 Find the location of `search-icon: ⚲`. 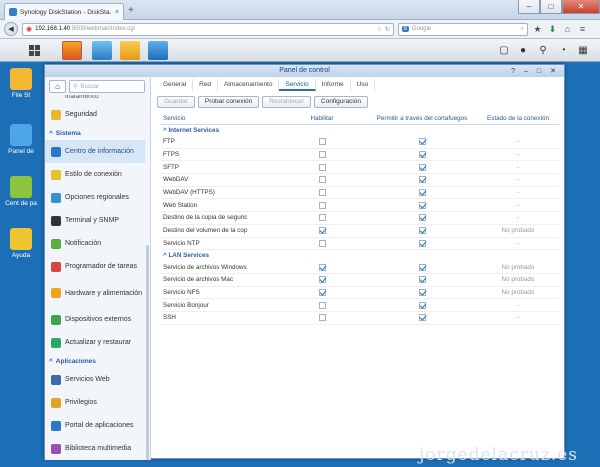

search-icon: ⚲ is located at coordinates (543, 50).